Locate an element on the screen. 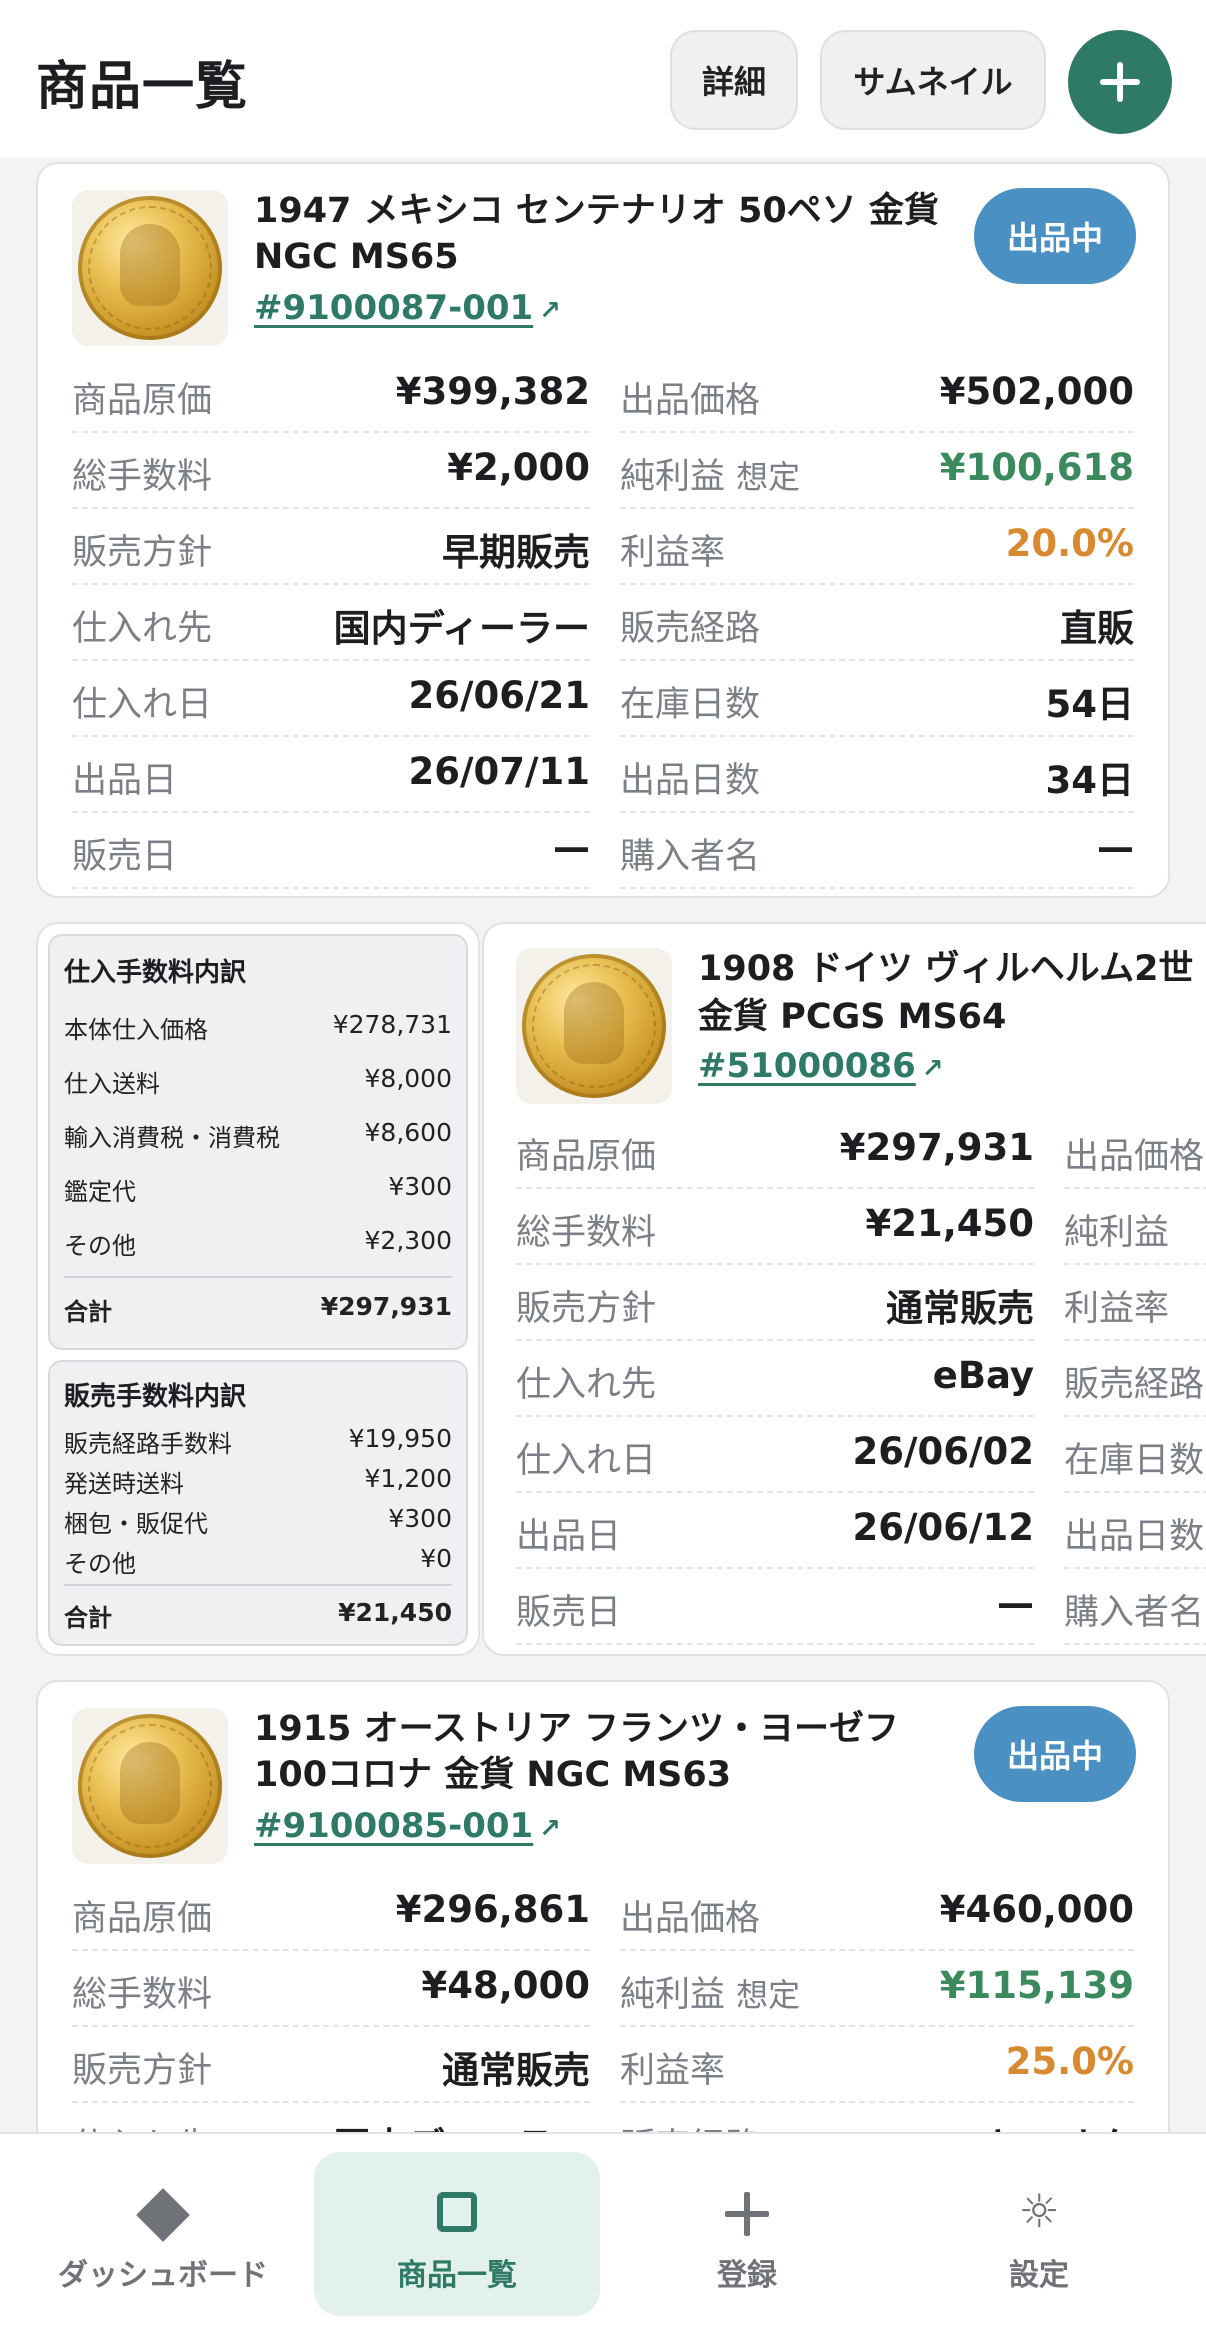 The height and width of the screenshot is (2334, 1206). breakdown-total: 合計 ¥21,450 is located at coordinates (258, 1615).